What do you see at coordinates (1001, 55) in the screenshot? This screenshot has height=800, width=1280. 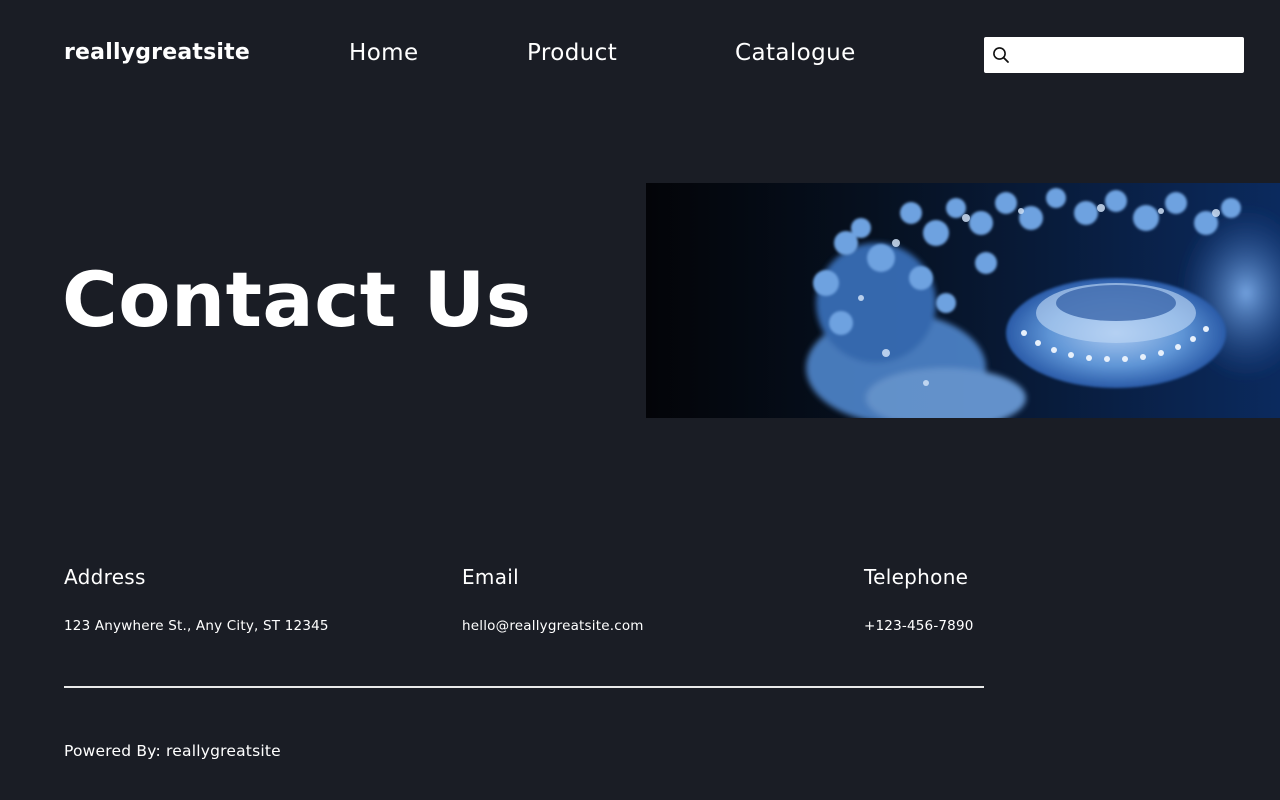 I see `search-icon` at bounding box center [1001, 55].